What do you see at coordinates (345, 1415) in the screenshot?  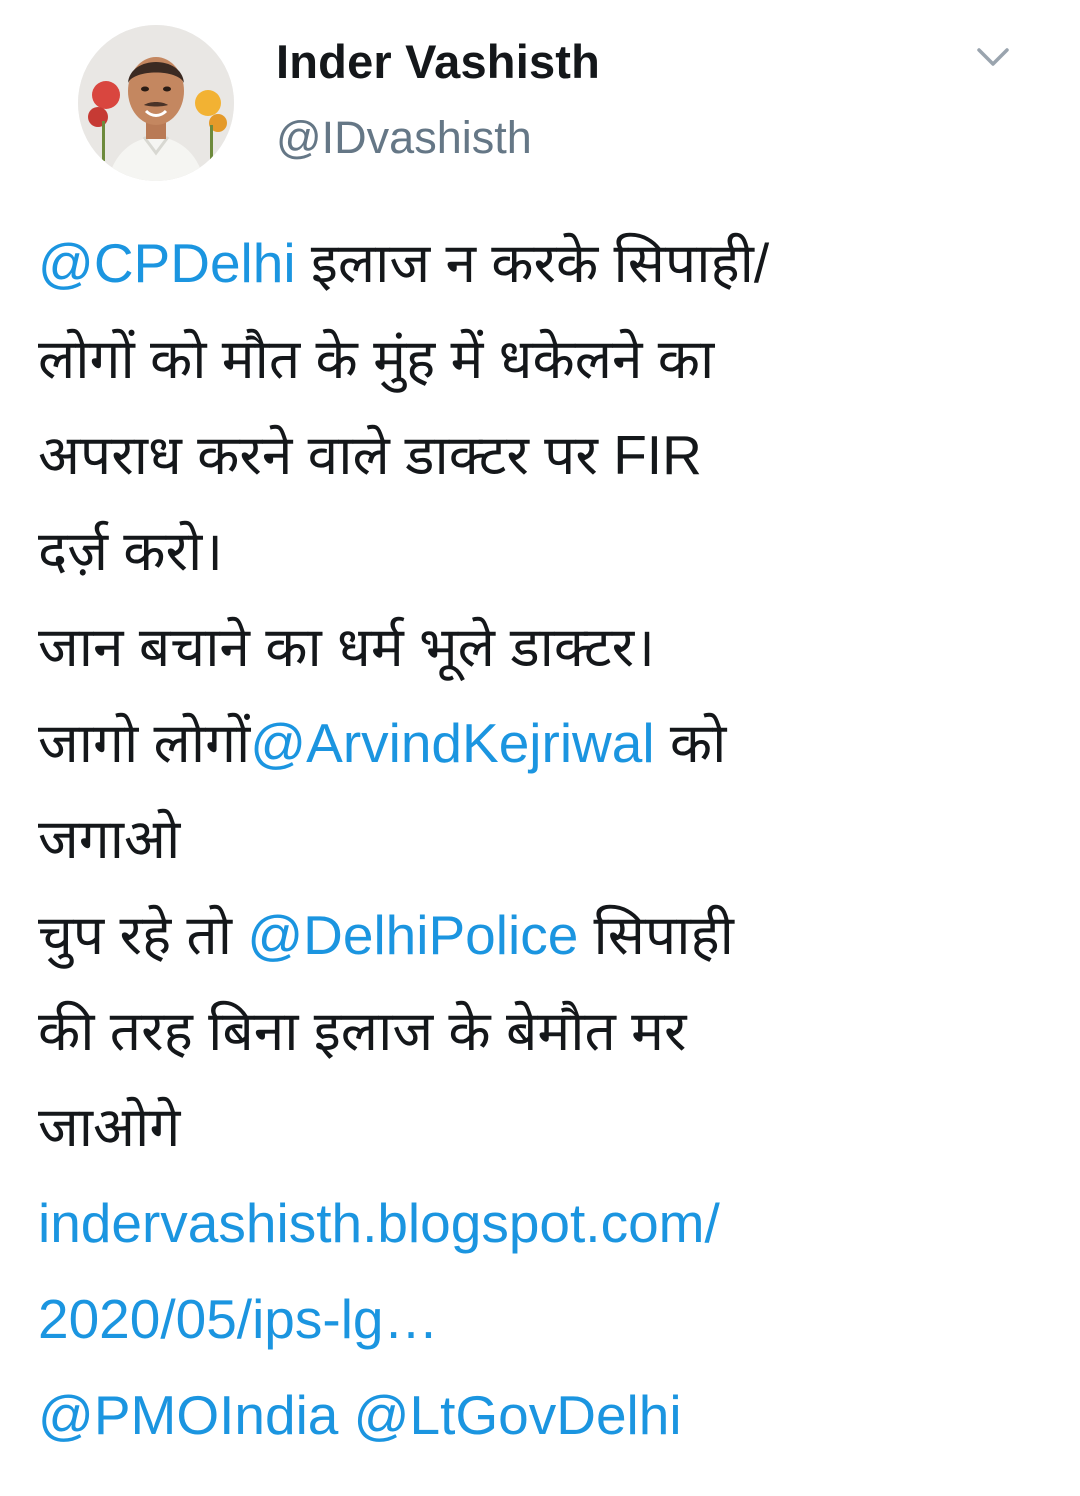 I see `tweet-text-segment` at bounding box center [345, 1415].